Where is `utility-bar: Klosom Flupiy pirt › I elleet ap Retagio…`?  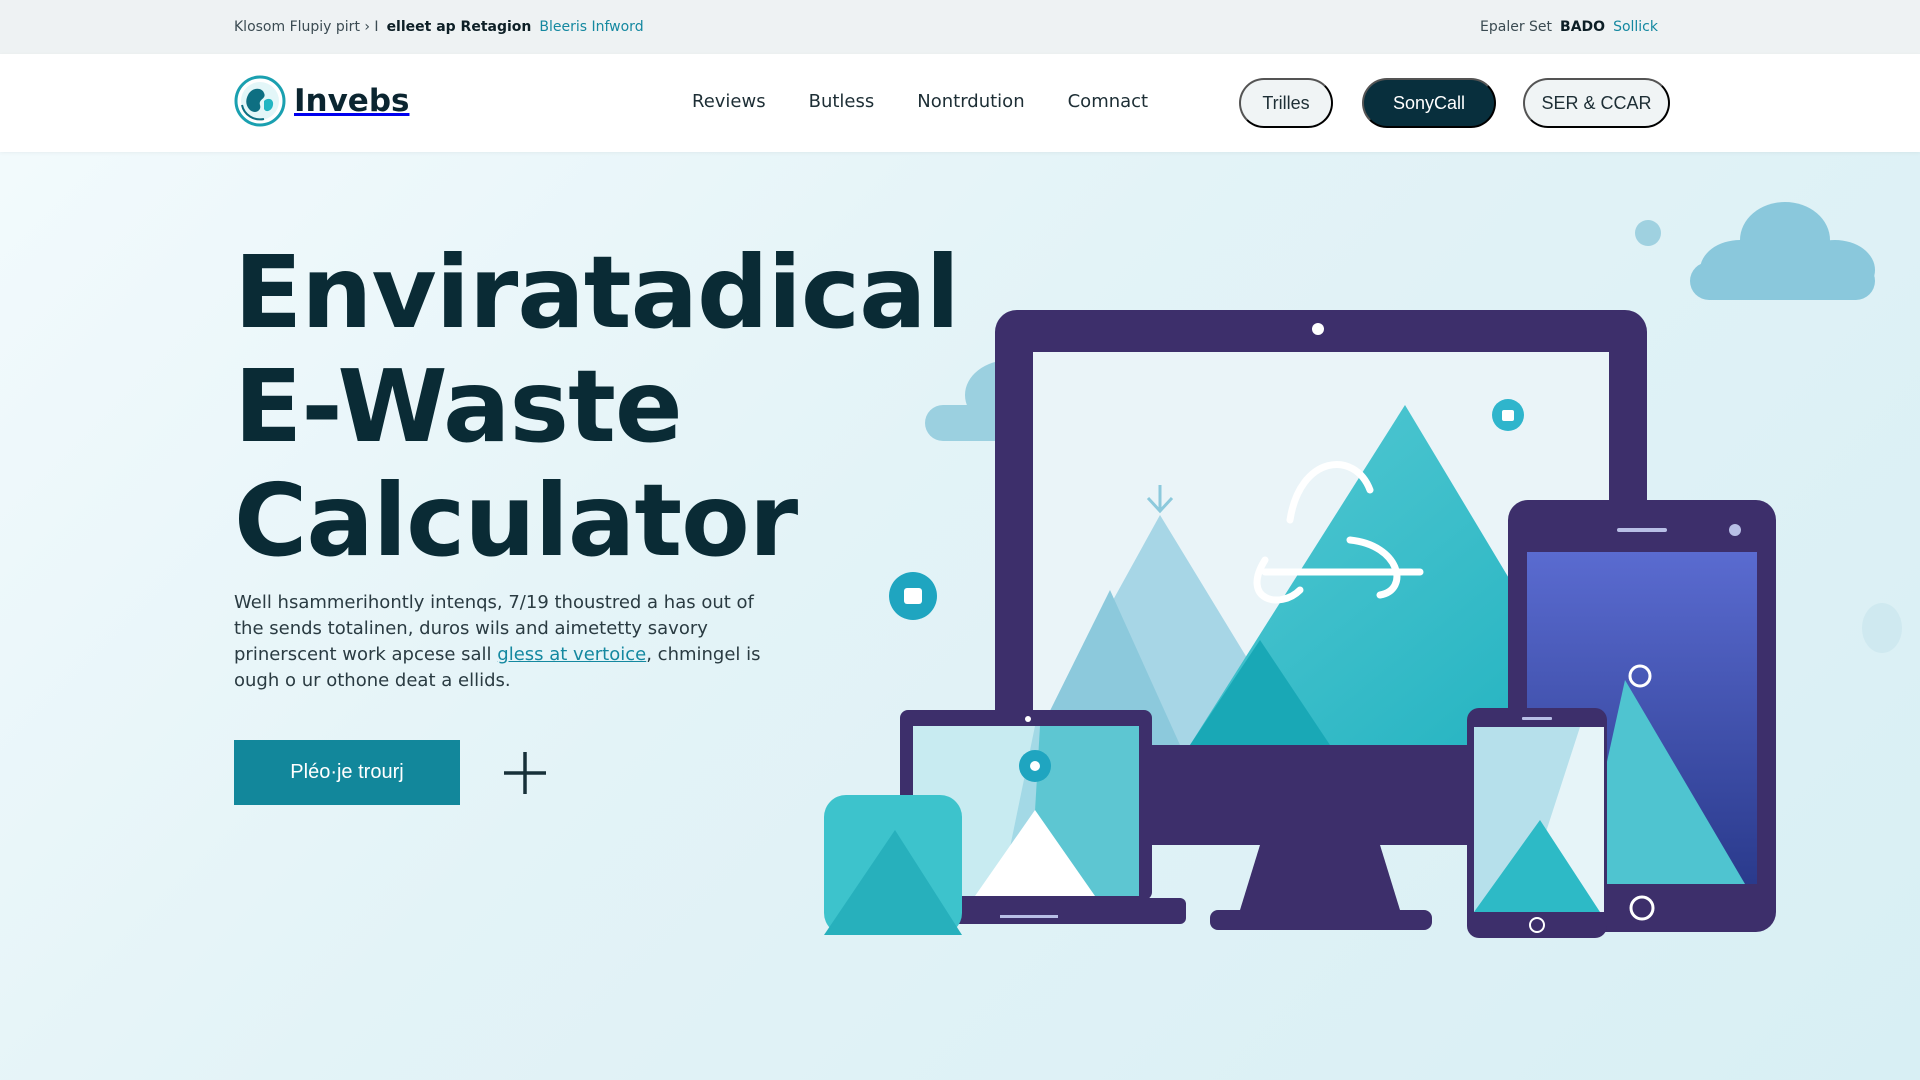
utility-bar: Klosom Flupiy pirt › I elleet ap Retagio… is located at coordinates (960, 27).